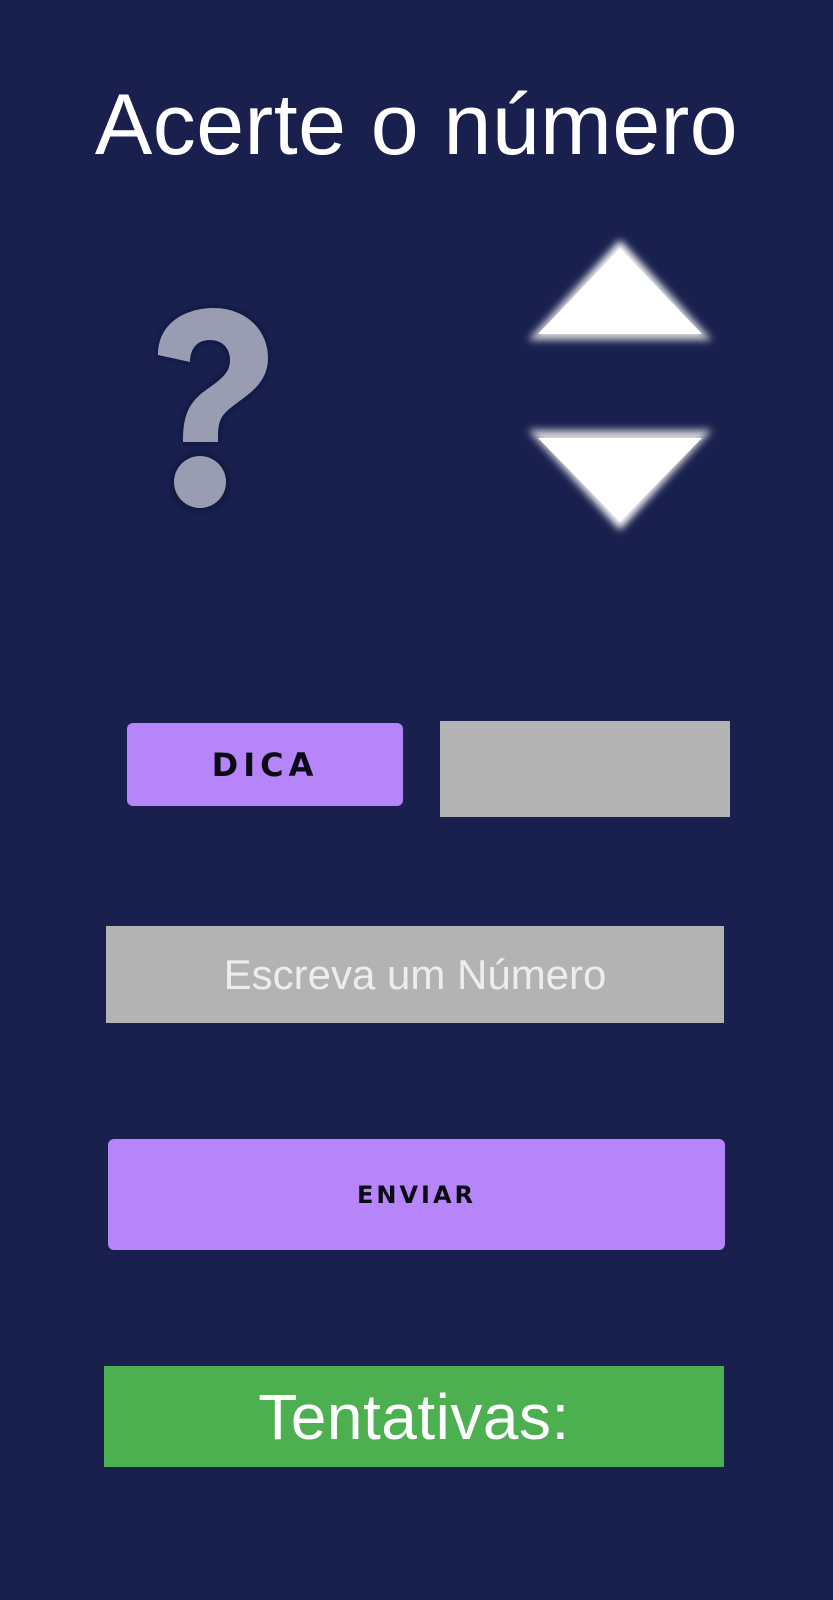  Describe the element at coordinates (416, 1194) in the screenshot. I see `send-button: ENVIAR` at that location.